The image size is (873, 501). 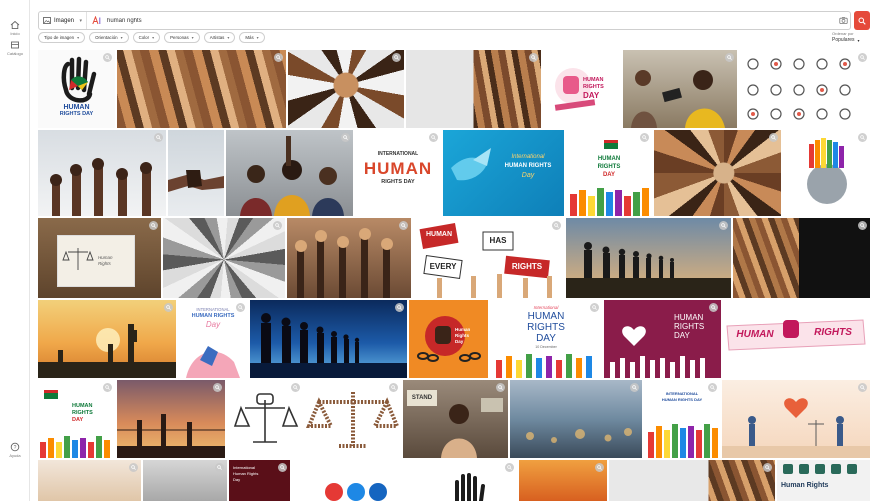 I want to click on filter-image-type: Tipo de imagen ▾, so click(x=62, y=37).